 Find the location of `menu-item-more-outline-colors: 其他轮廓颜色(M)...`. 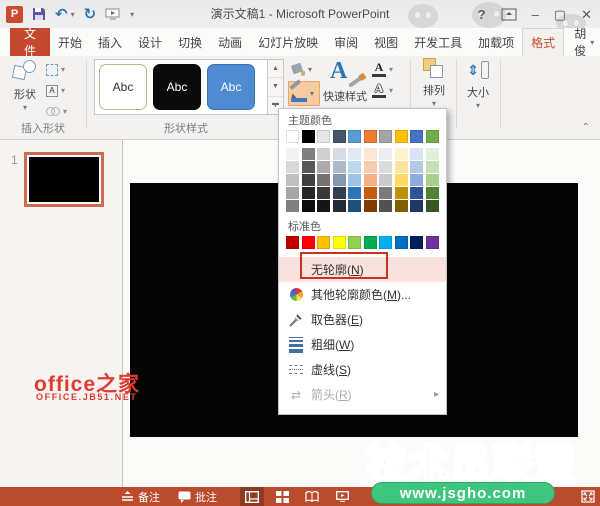

menu-item-more-outline-colors: 其他轮廓颜色(M)... is located at coordinates (362, 294).